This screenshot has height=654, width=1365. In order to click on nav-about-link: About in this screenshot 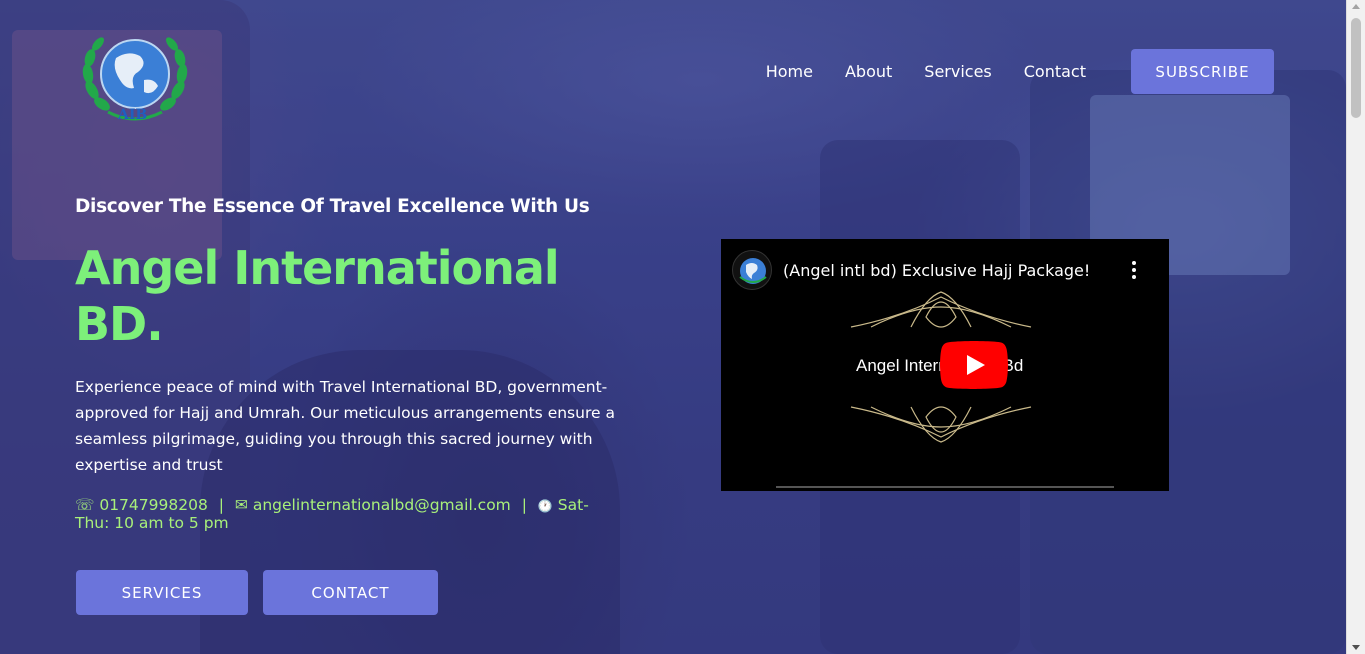, I will do `click(868, 71)`.